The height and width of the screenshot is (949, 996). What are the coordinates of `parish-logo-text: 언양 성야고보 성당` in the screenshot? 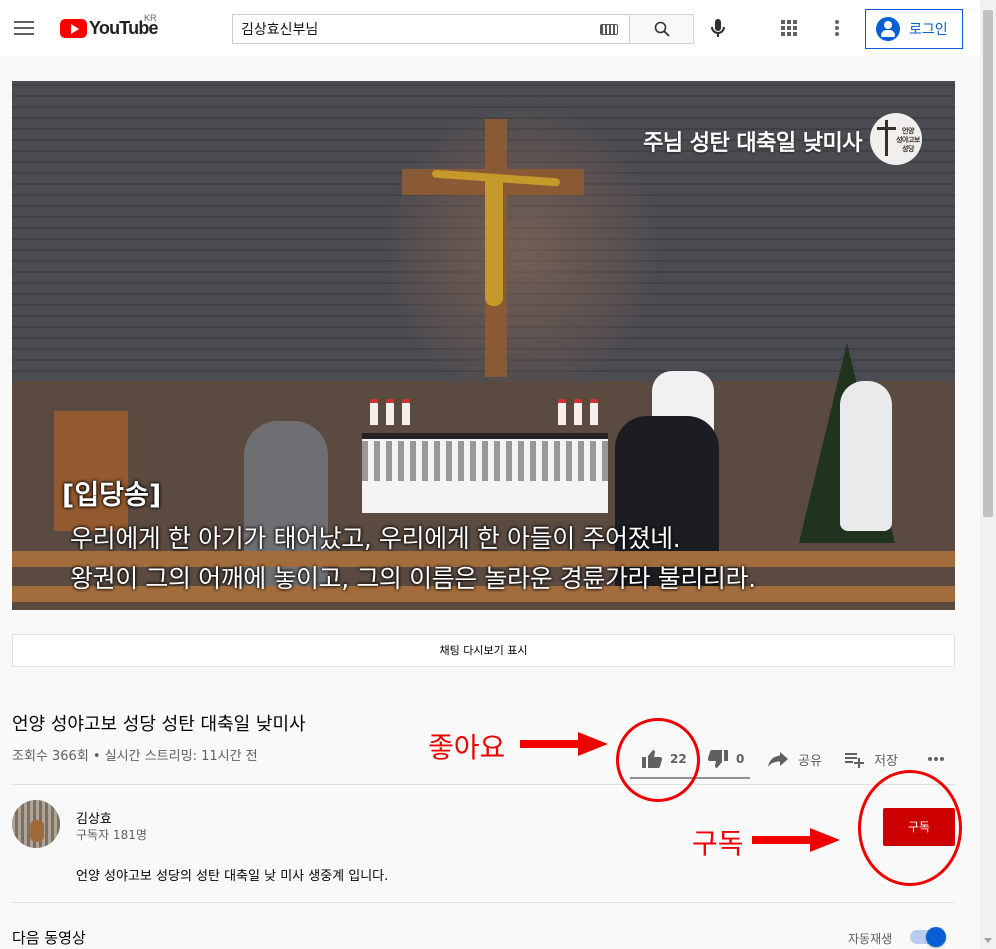 It's located at (908, 140).